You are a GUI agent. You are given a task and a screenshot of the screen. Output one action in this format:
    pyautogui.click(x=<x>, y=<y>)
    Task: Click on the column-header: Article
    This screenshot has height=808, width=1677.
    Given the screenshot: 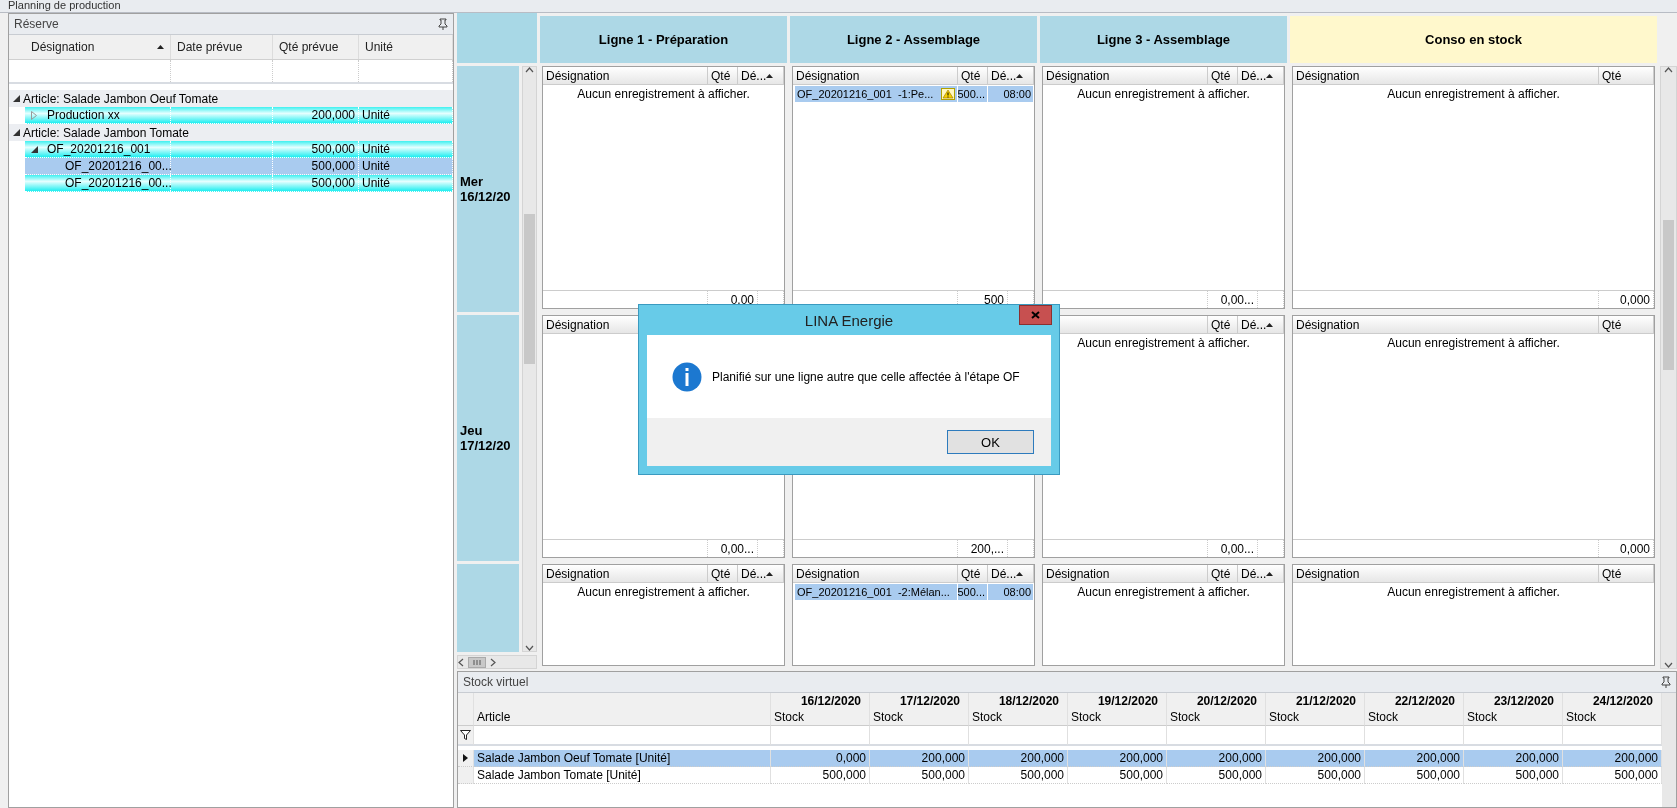 What is the action you would take?
    pyautogui.click(x=622, y=717)
    